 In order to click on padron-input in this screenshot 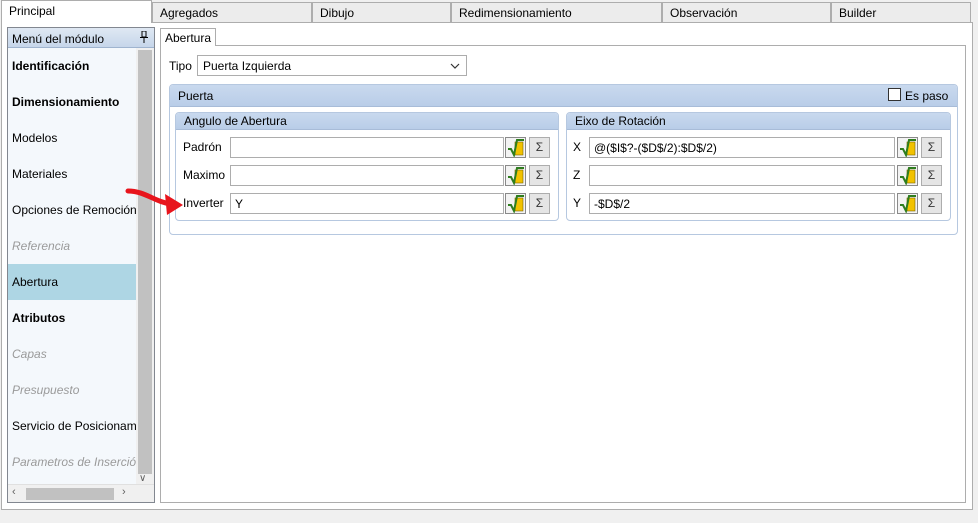, I will do `click(367, 147)`.